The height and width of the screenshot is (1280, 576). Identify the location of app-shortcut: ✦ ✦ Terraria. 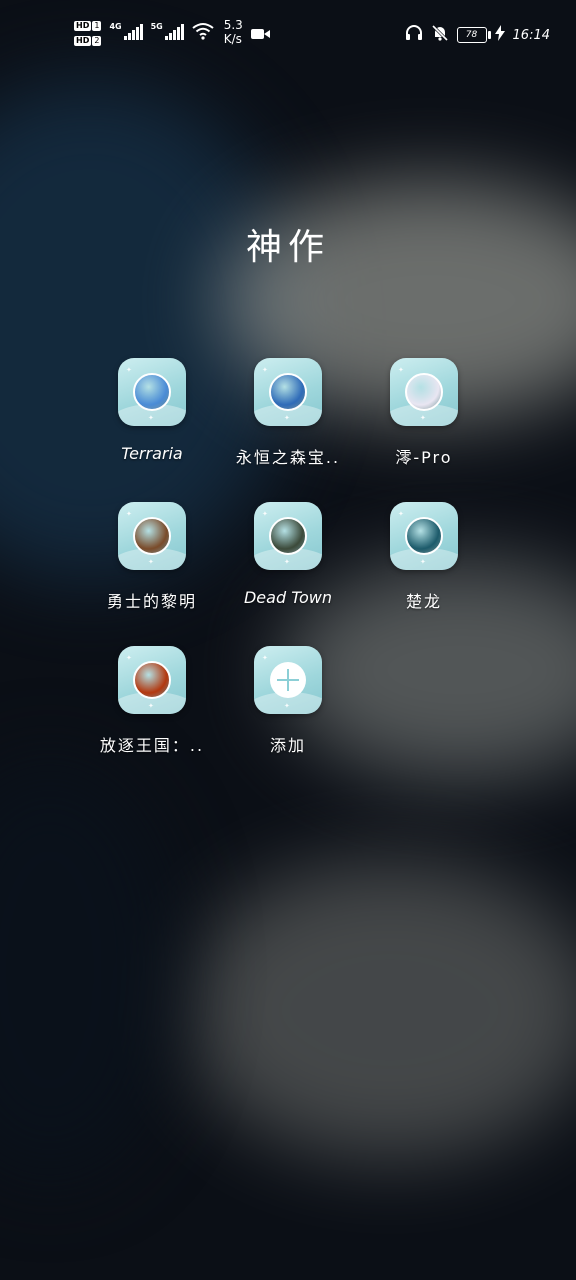
(152, 413).